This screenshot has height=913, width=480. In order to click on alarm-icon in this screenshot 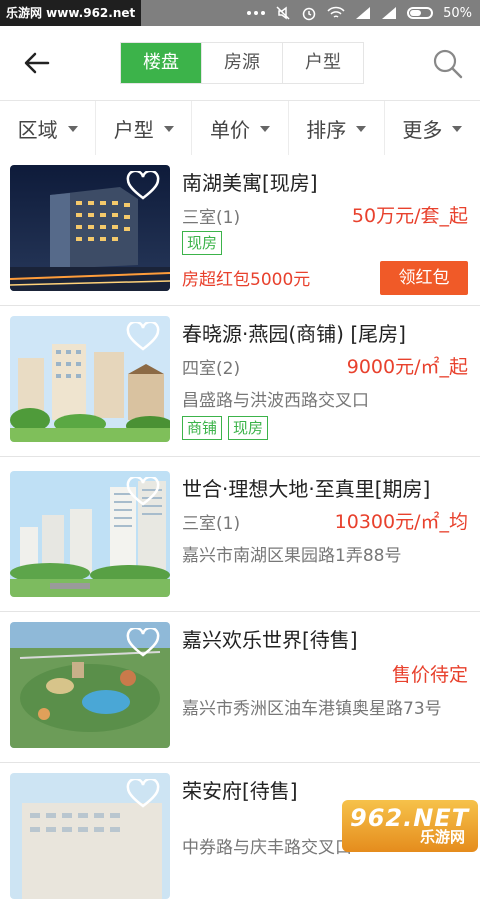, I will do `click(309, 14)`.